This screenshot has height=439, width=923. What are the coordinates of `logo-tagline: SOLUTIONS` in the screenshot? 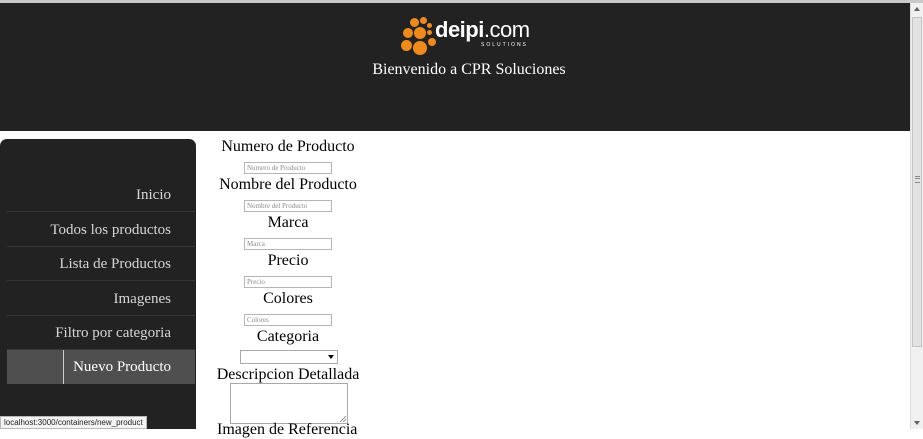 It's located at (504, 45).